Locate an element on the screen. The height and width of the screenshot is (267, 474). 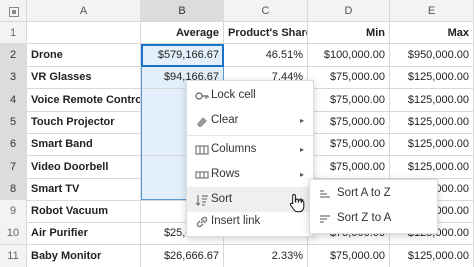
row-header-4: 4 is located at coordinates (13, 100).